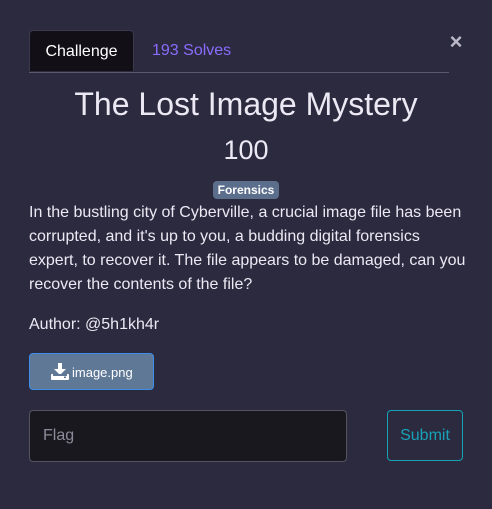  Describe the element at coordinates (102, 372) in the screenshot. I see `file-name-label: image.png` at that location.